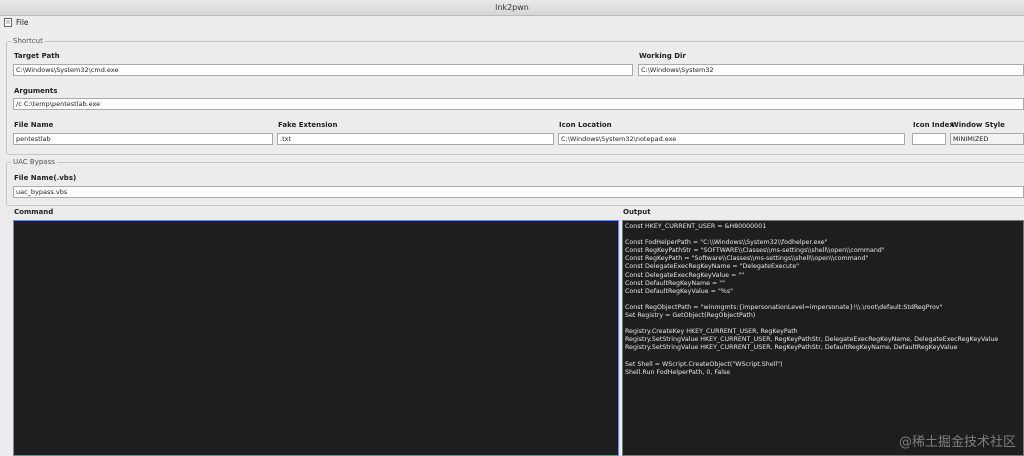 The width and height of the screenshot is (1024, 456). What do you see at coordinates (518, 192) in the screenshot?
I see `vbs-file-name-field: uac_bypass.vbs` at bounding box center [518, 192].